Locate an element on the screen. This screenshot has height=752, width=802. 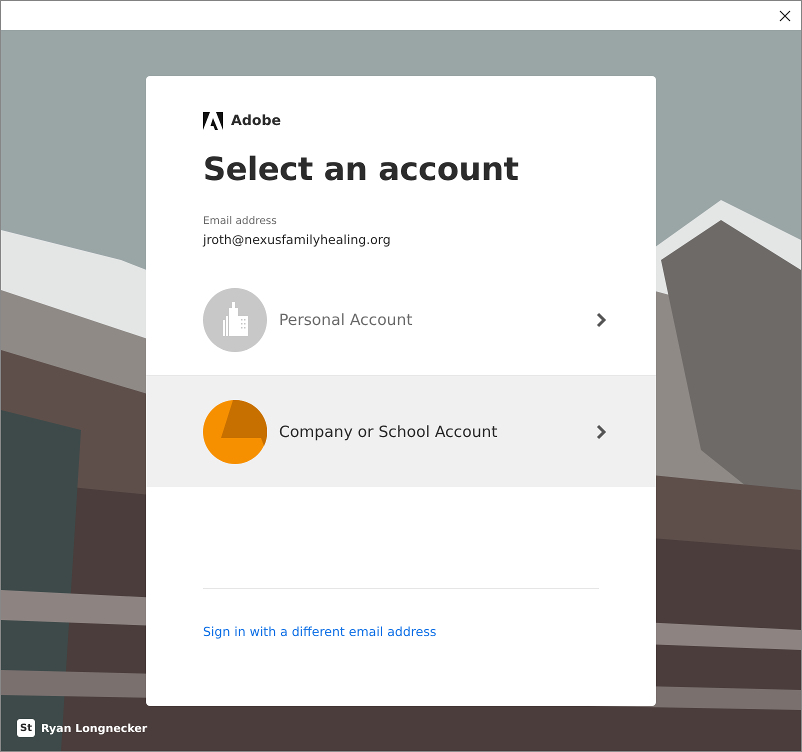
field-label: Email address is located at coordinates (240, 221).